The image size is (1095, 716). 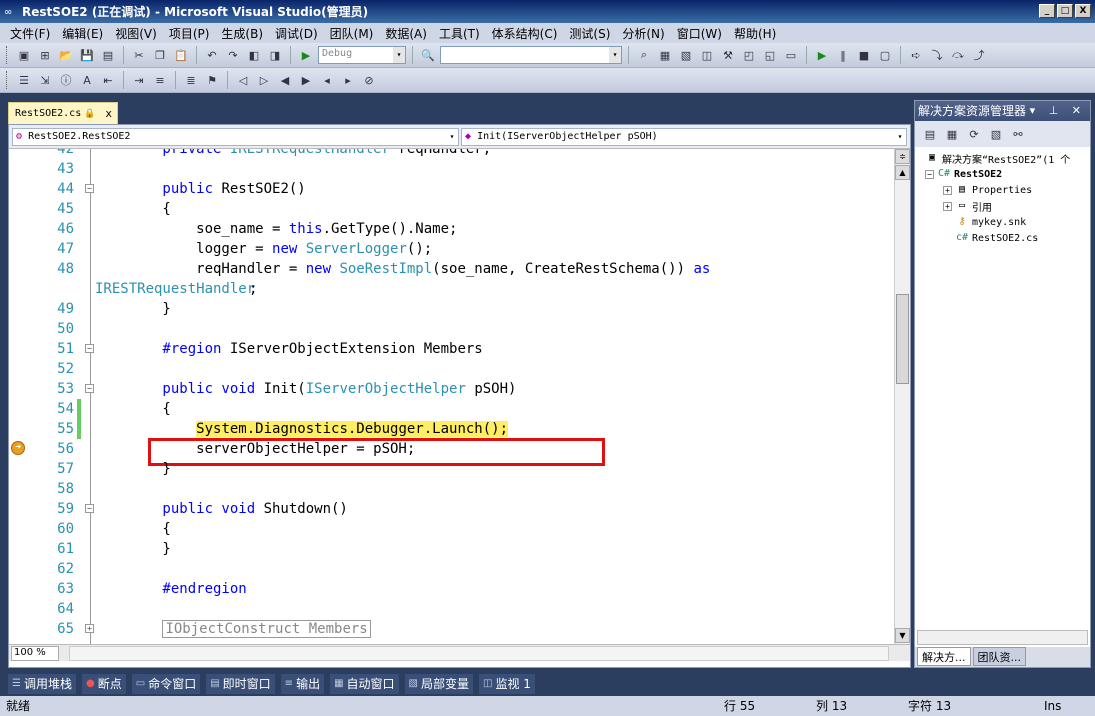 I want to click on undo-icon: ↶, so click(x=212, y=55).